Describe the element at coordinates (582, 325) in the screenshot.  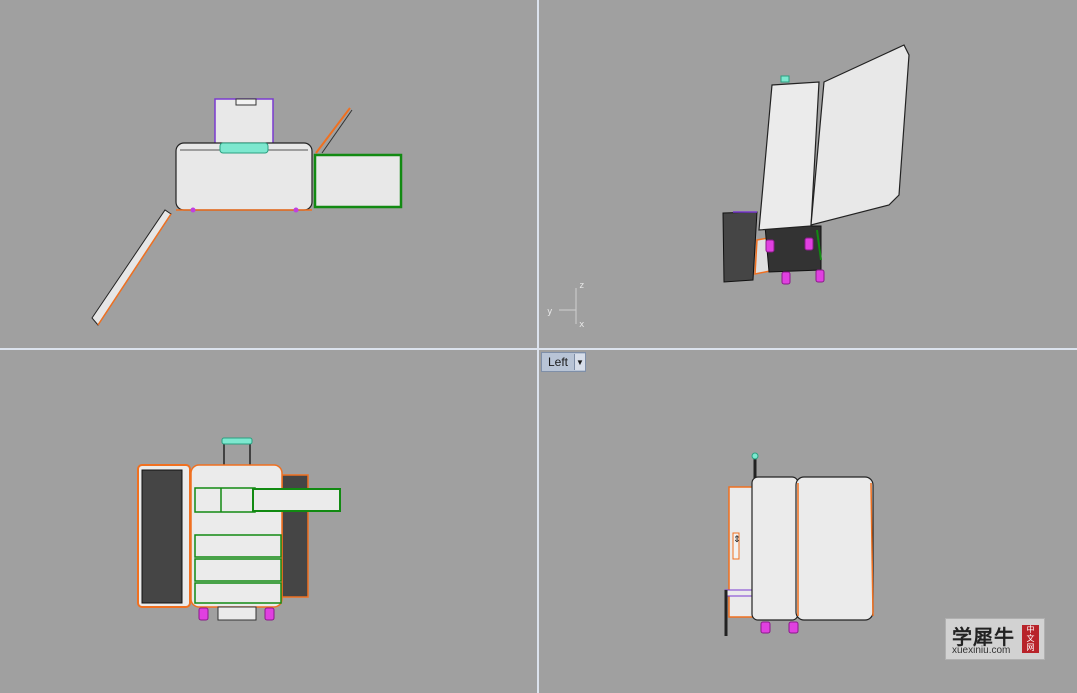
I see `axis-x-label: x` at that location.